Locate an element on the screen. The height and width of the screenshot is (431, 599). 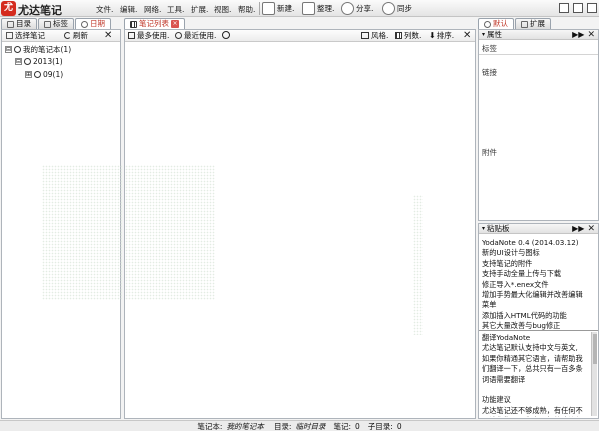
tab-date: 日期 is located at coordinates (93, 23).